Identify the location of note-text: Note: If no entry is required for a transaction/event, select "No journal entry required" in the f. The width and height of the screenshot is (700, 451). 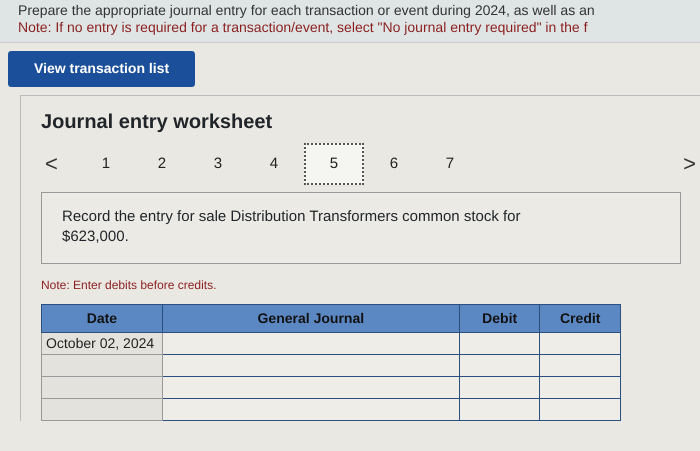
(303, 27).